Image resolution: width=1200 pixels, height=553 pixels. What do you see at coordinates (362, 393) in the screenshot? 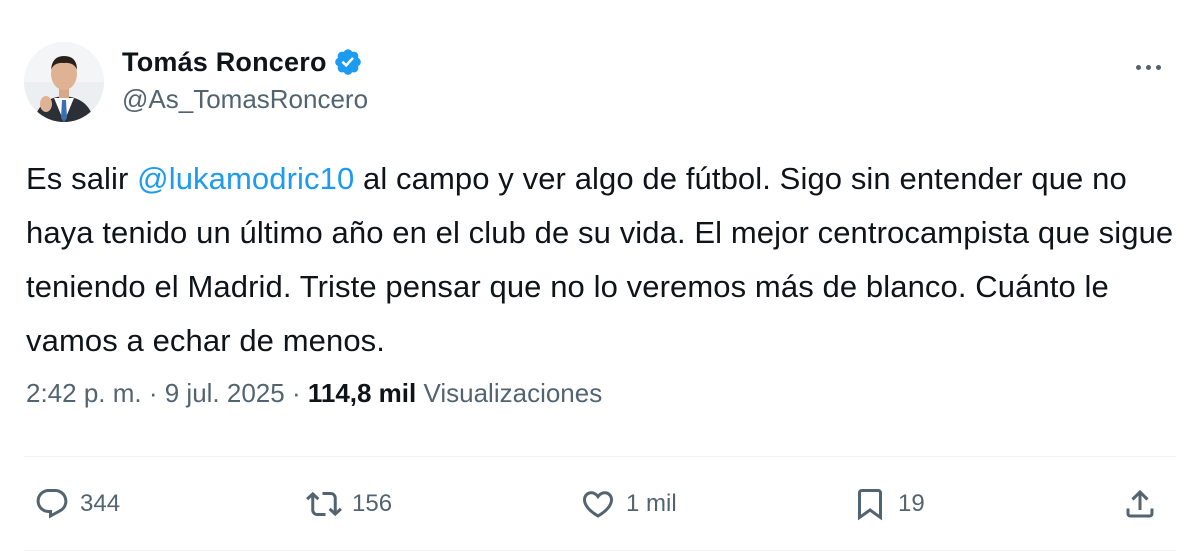
I see `views-count: 114,8 mil` at bounding box center [362, 393].